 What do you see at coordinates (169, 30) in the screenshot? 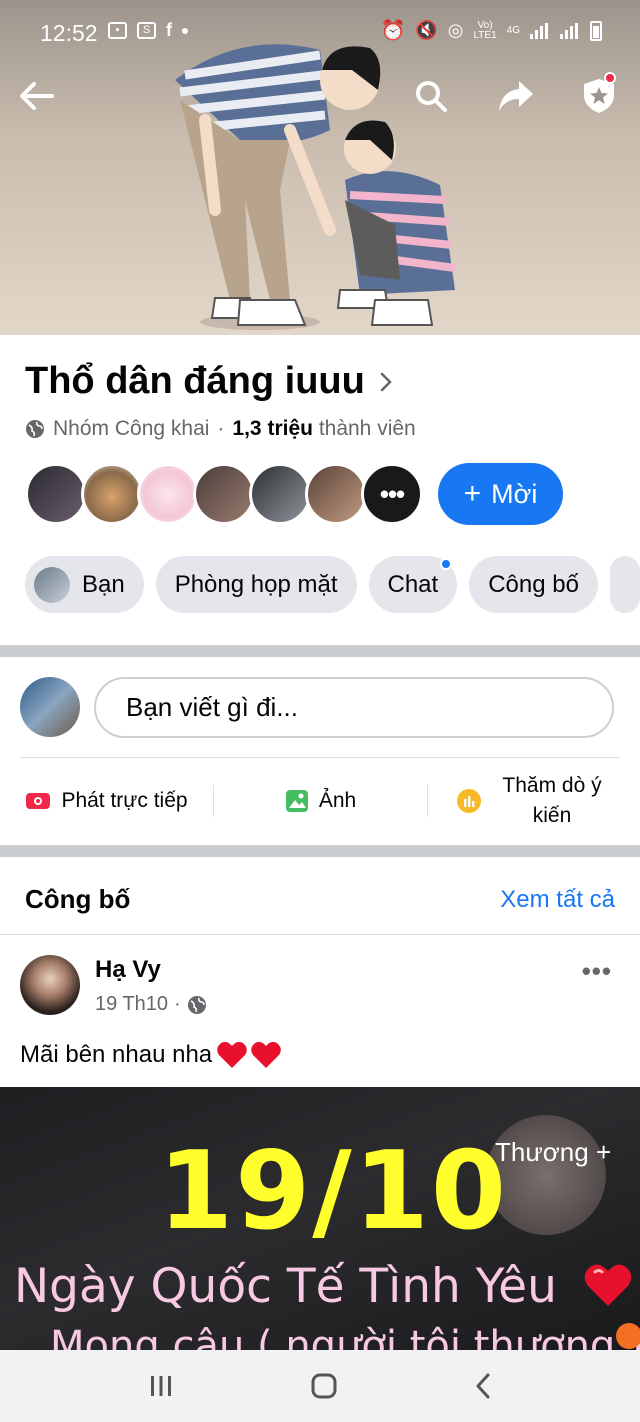
I see `facebook-icon: f` at bounding box center [169, 30].